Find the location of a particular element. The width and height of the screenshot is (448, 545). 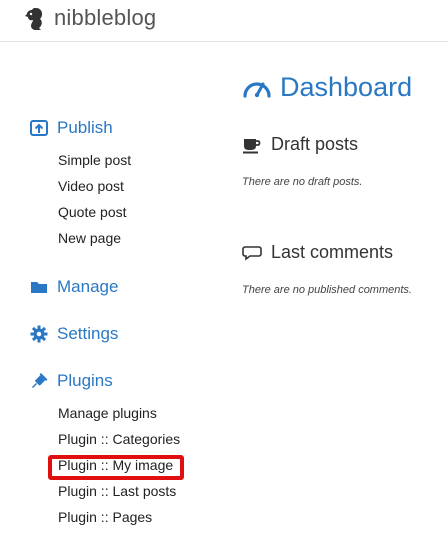

sidebar-publish: Publish is located at coordinates (71, 128).